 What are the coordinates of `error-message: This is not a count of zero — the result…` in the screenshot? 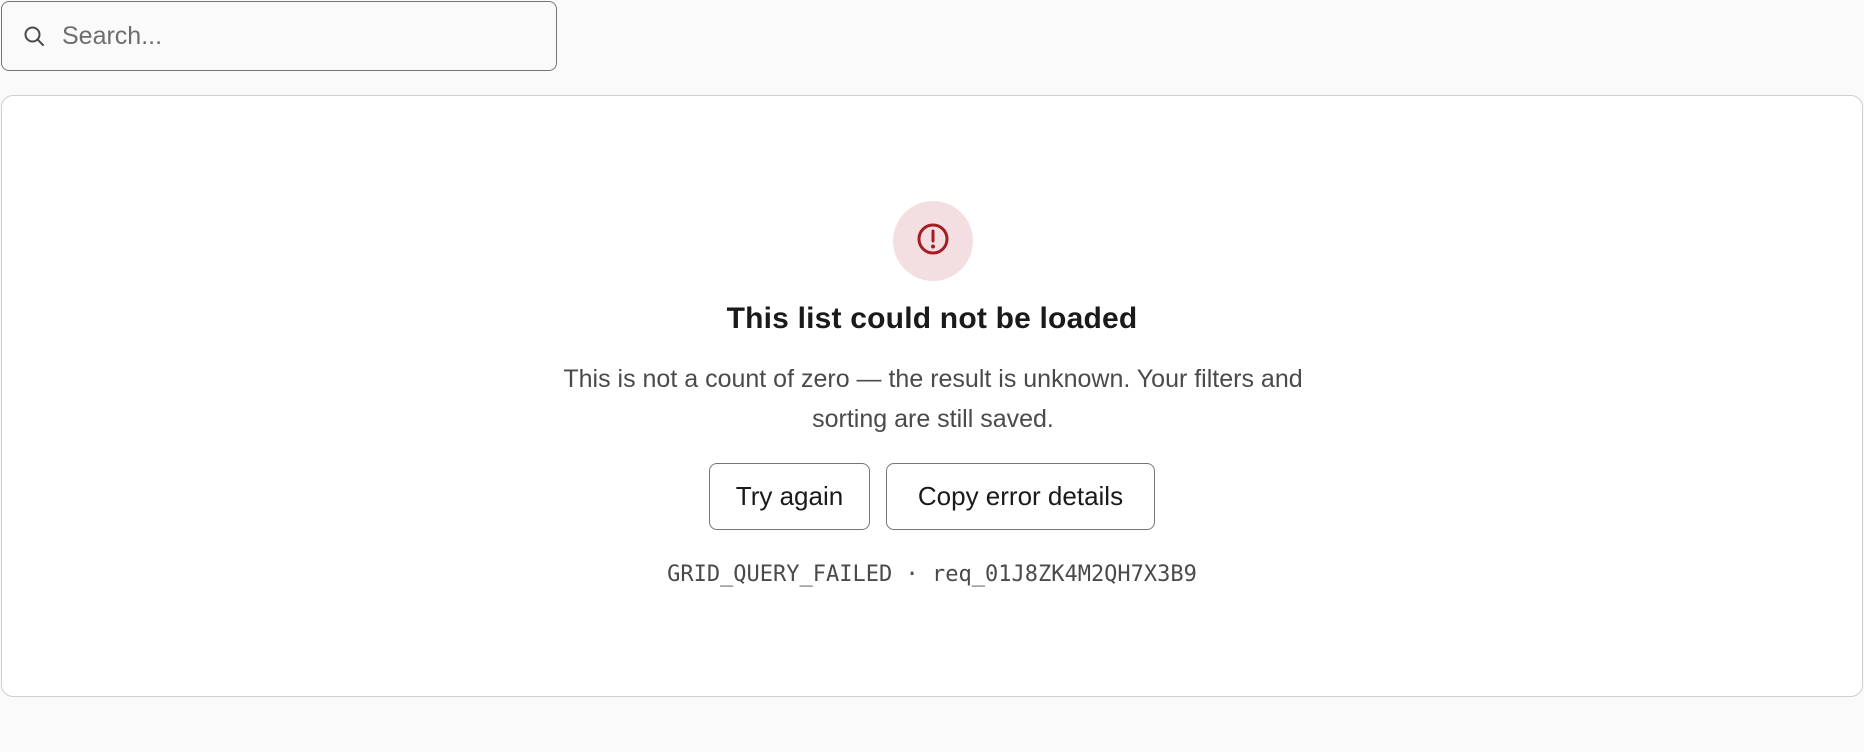 It's located at (933, 399).